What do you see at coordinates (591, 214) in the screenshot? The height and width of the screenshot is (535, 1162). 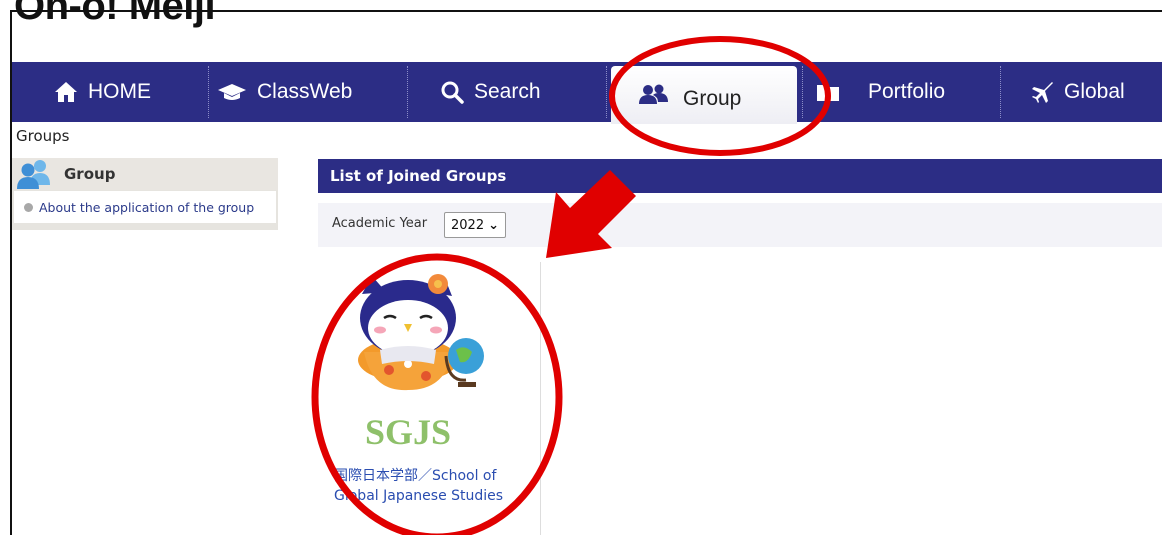 I see `annotation-arrow` at bounding box center [591, 214].